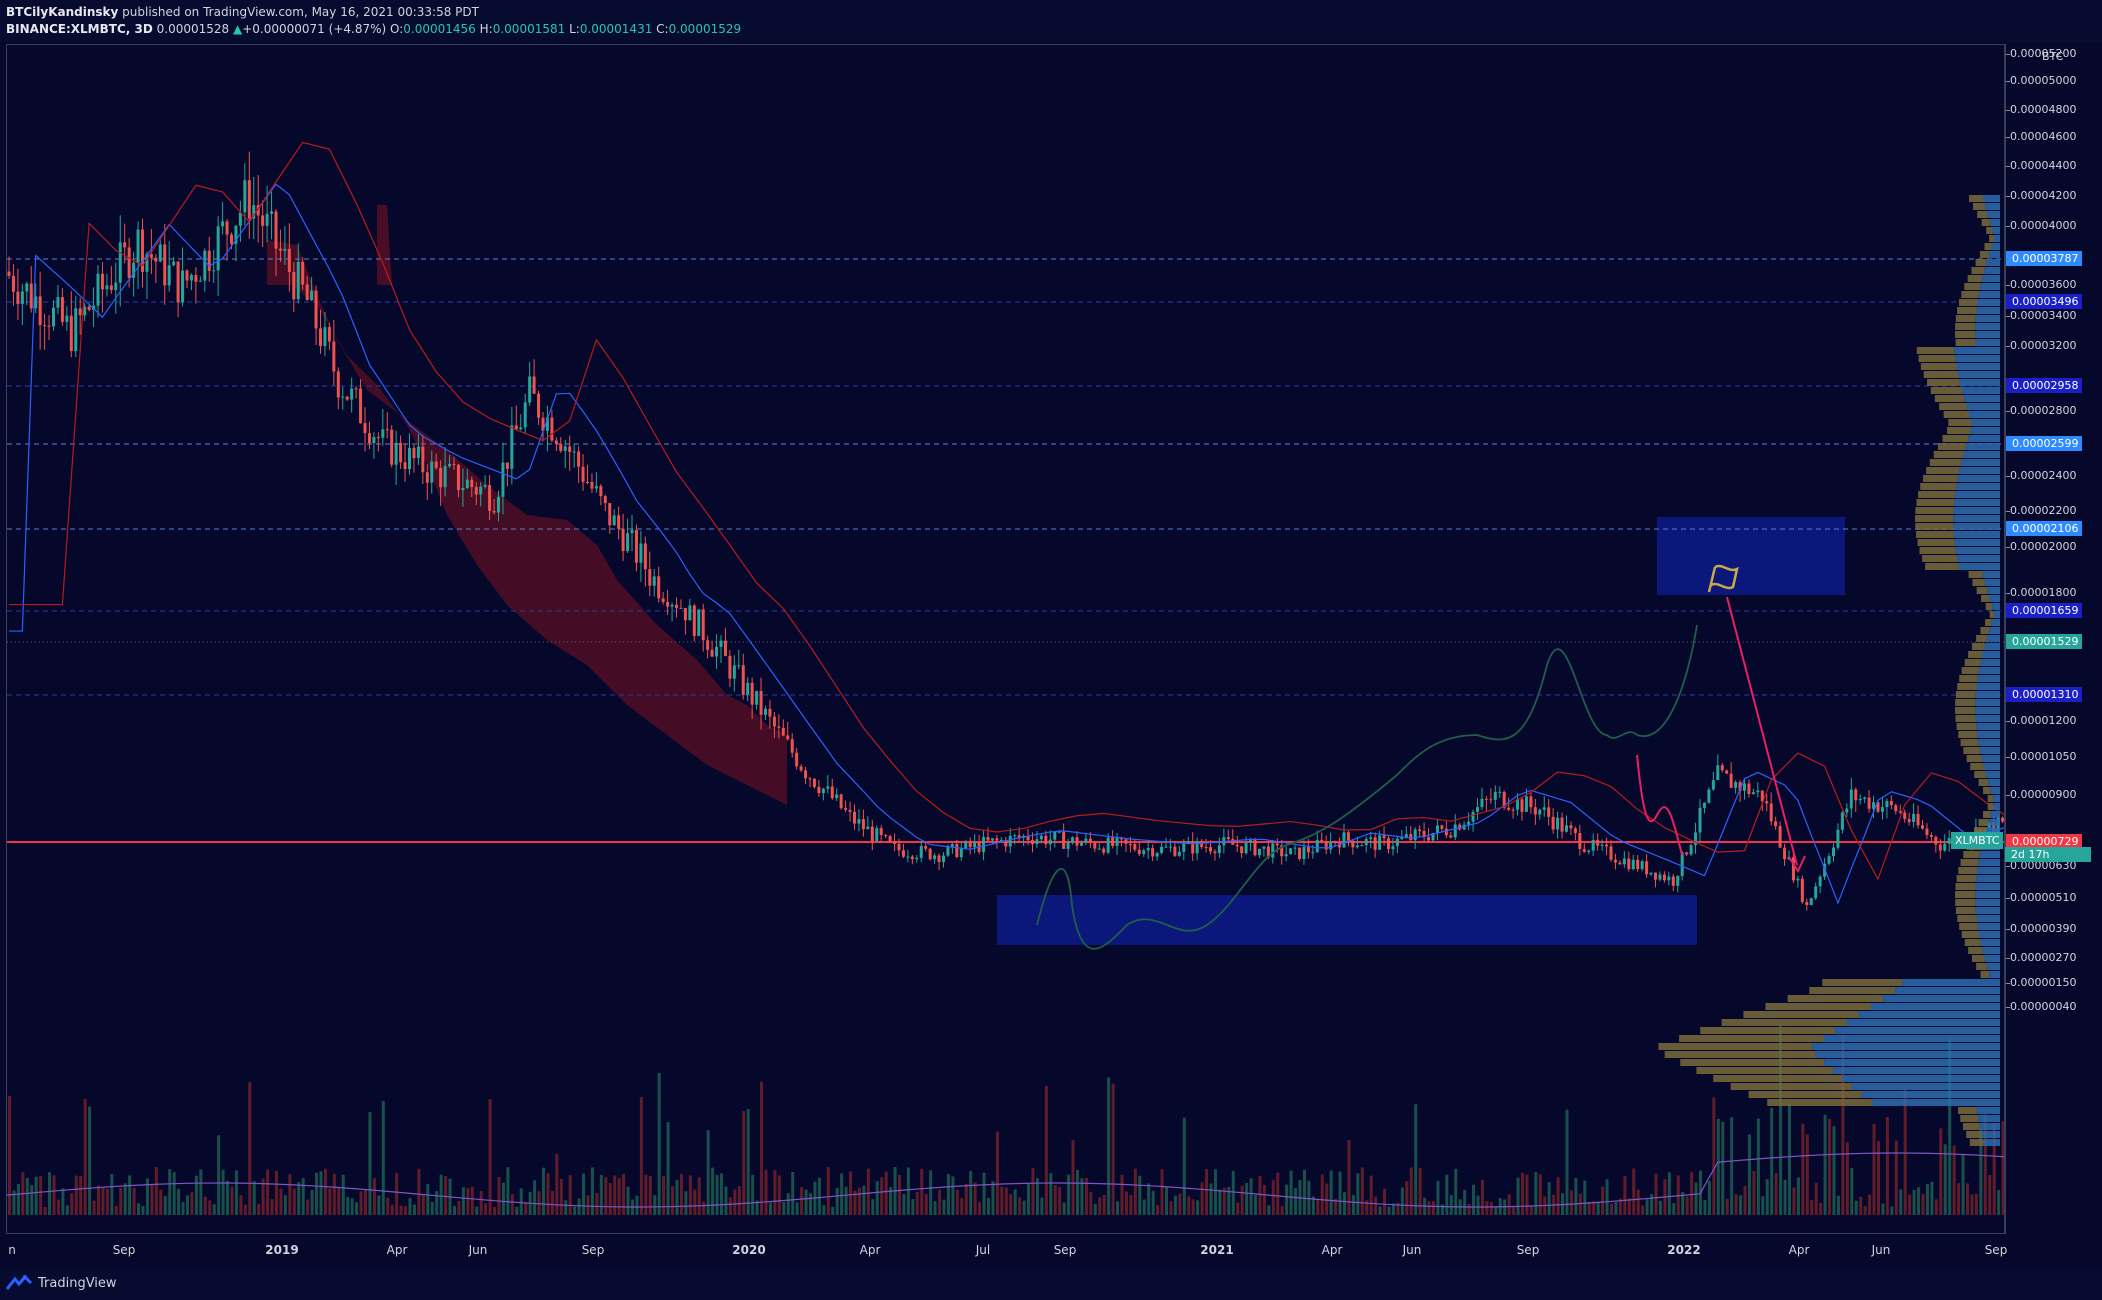  What do you see at coordinates (314, 29) in the screenshot?
I see `price-change: +0.00000071 (+4.87%)` at bounding box center [314, 29].